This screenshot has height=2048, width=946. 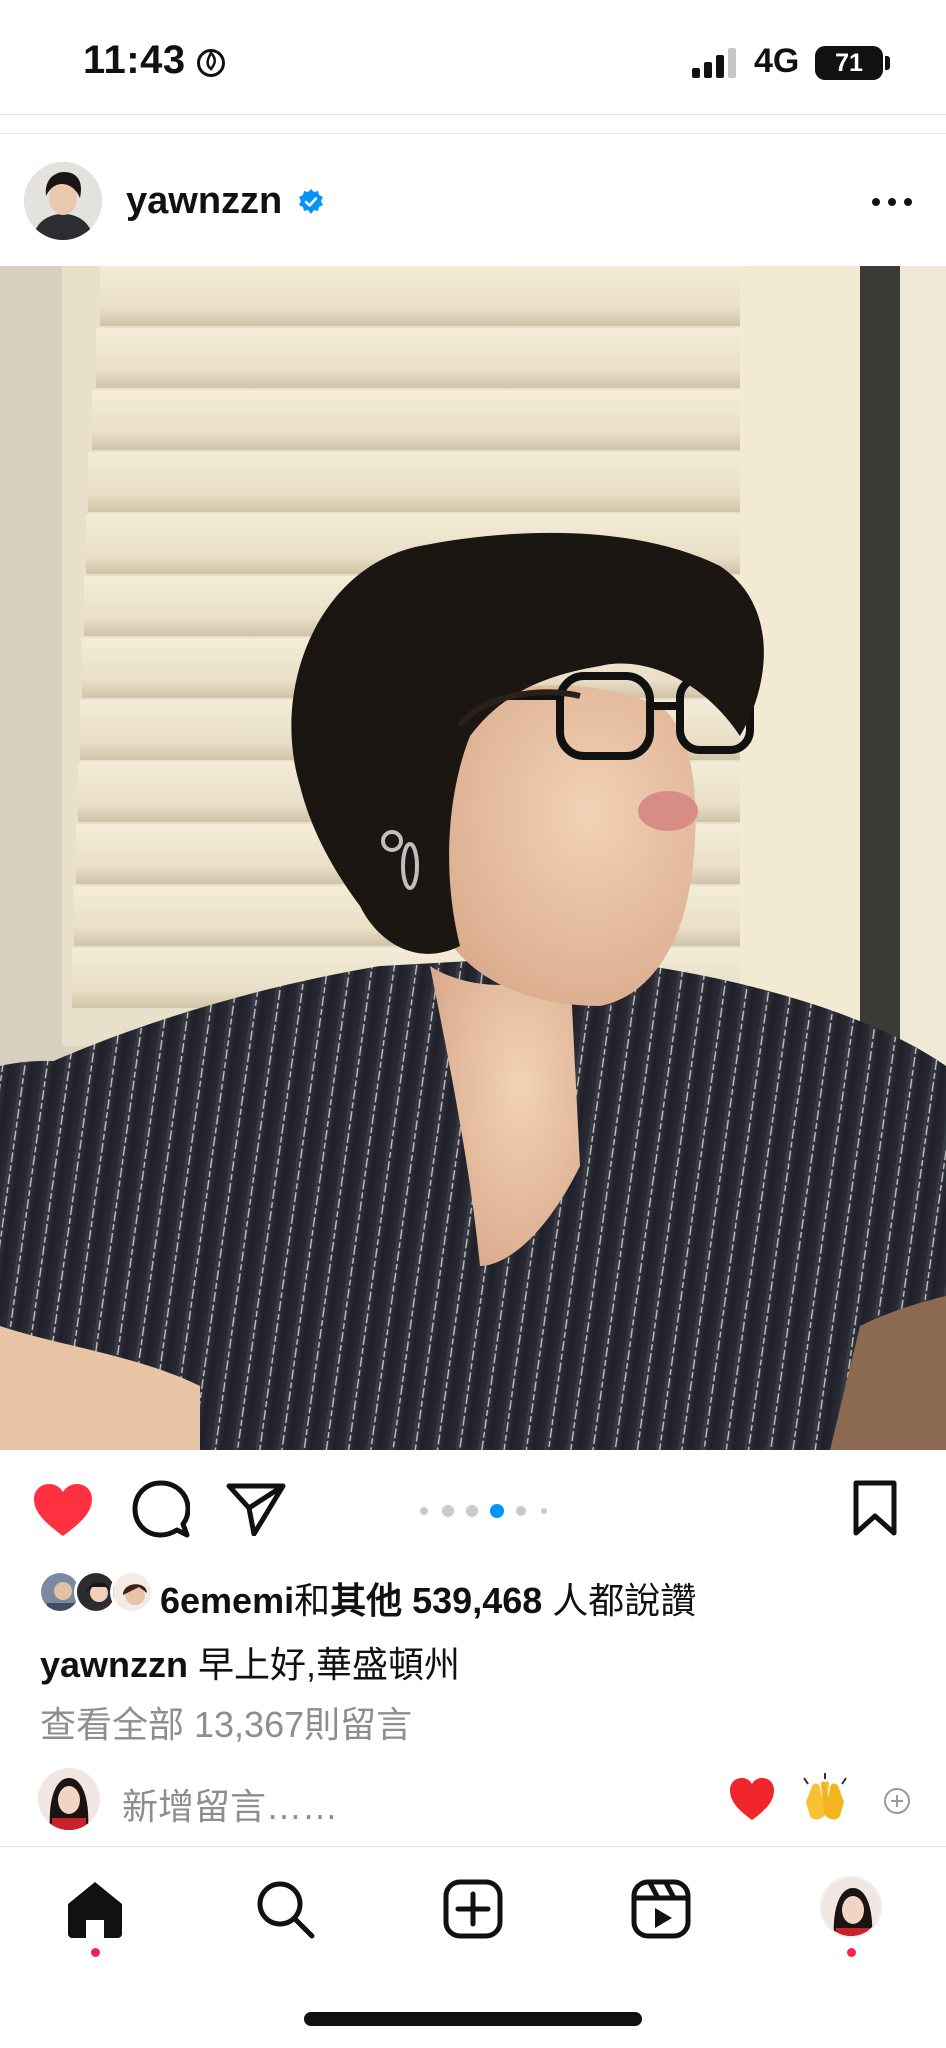 I want to click on home-icon, so click(x=95, y=1909).